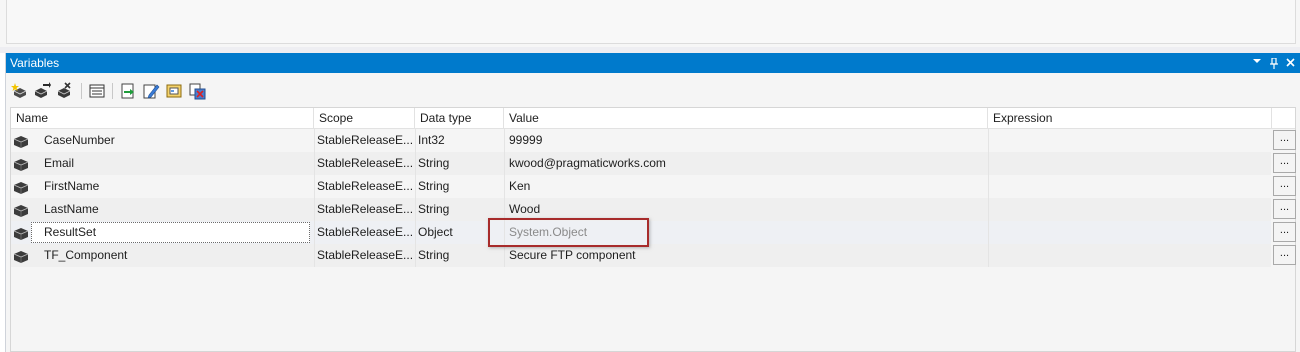 The height and width of the screenshot is (352, 1300). I want to click on move-variable-icon, so click(42, 91).